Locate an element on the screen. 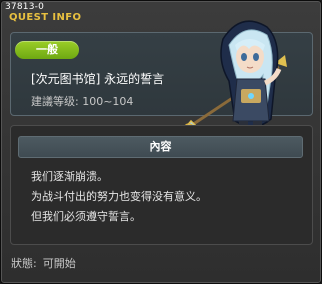  status-value: 可開始 is located at coordinates (59, 263).